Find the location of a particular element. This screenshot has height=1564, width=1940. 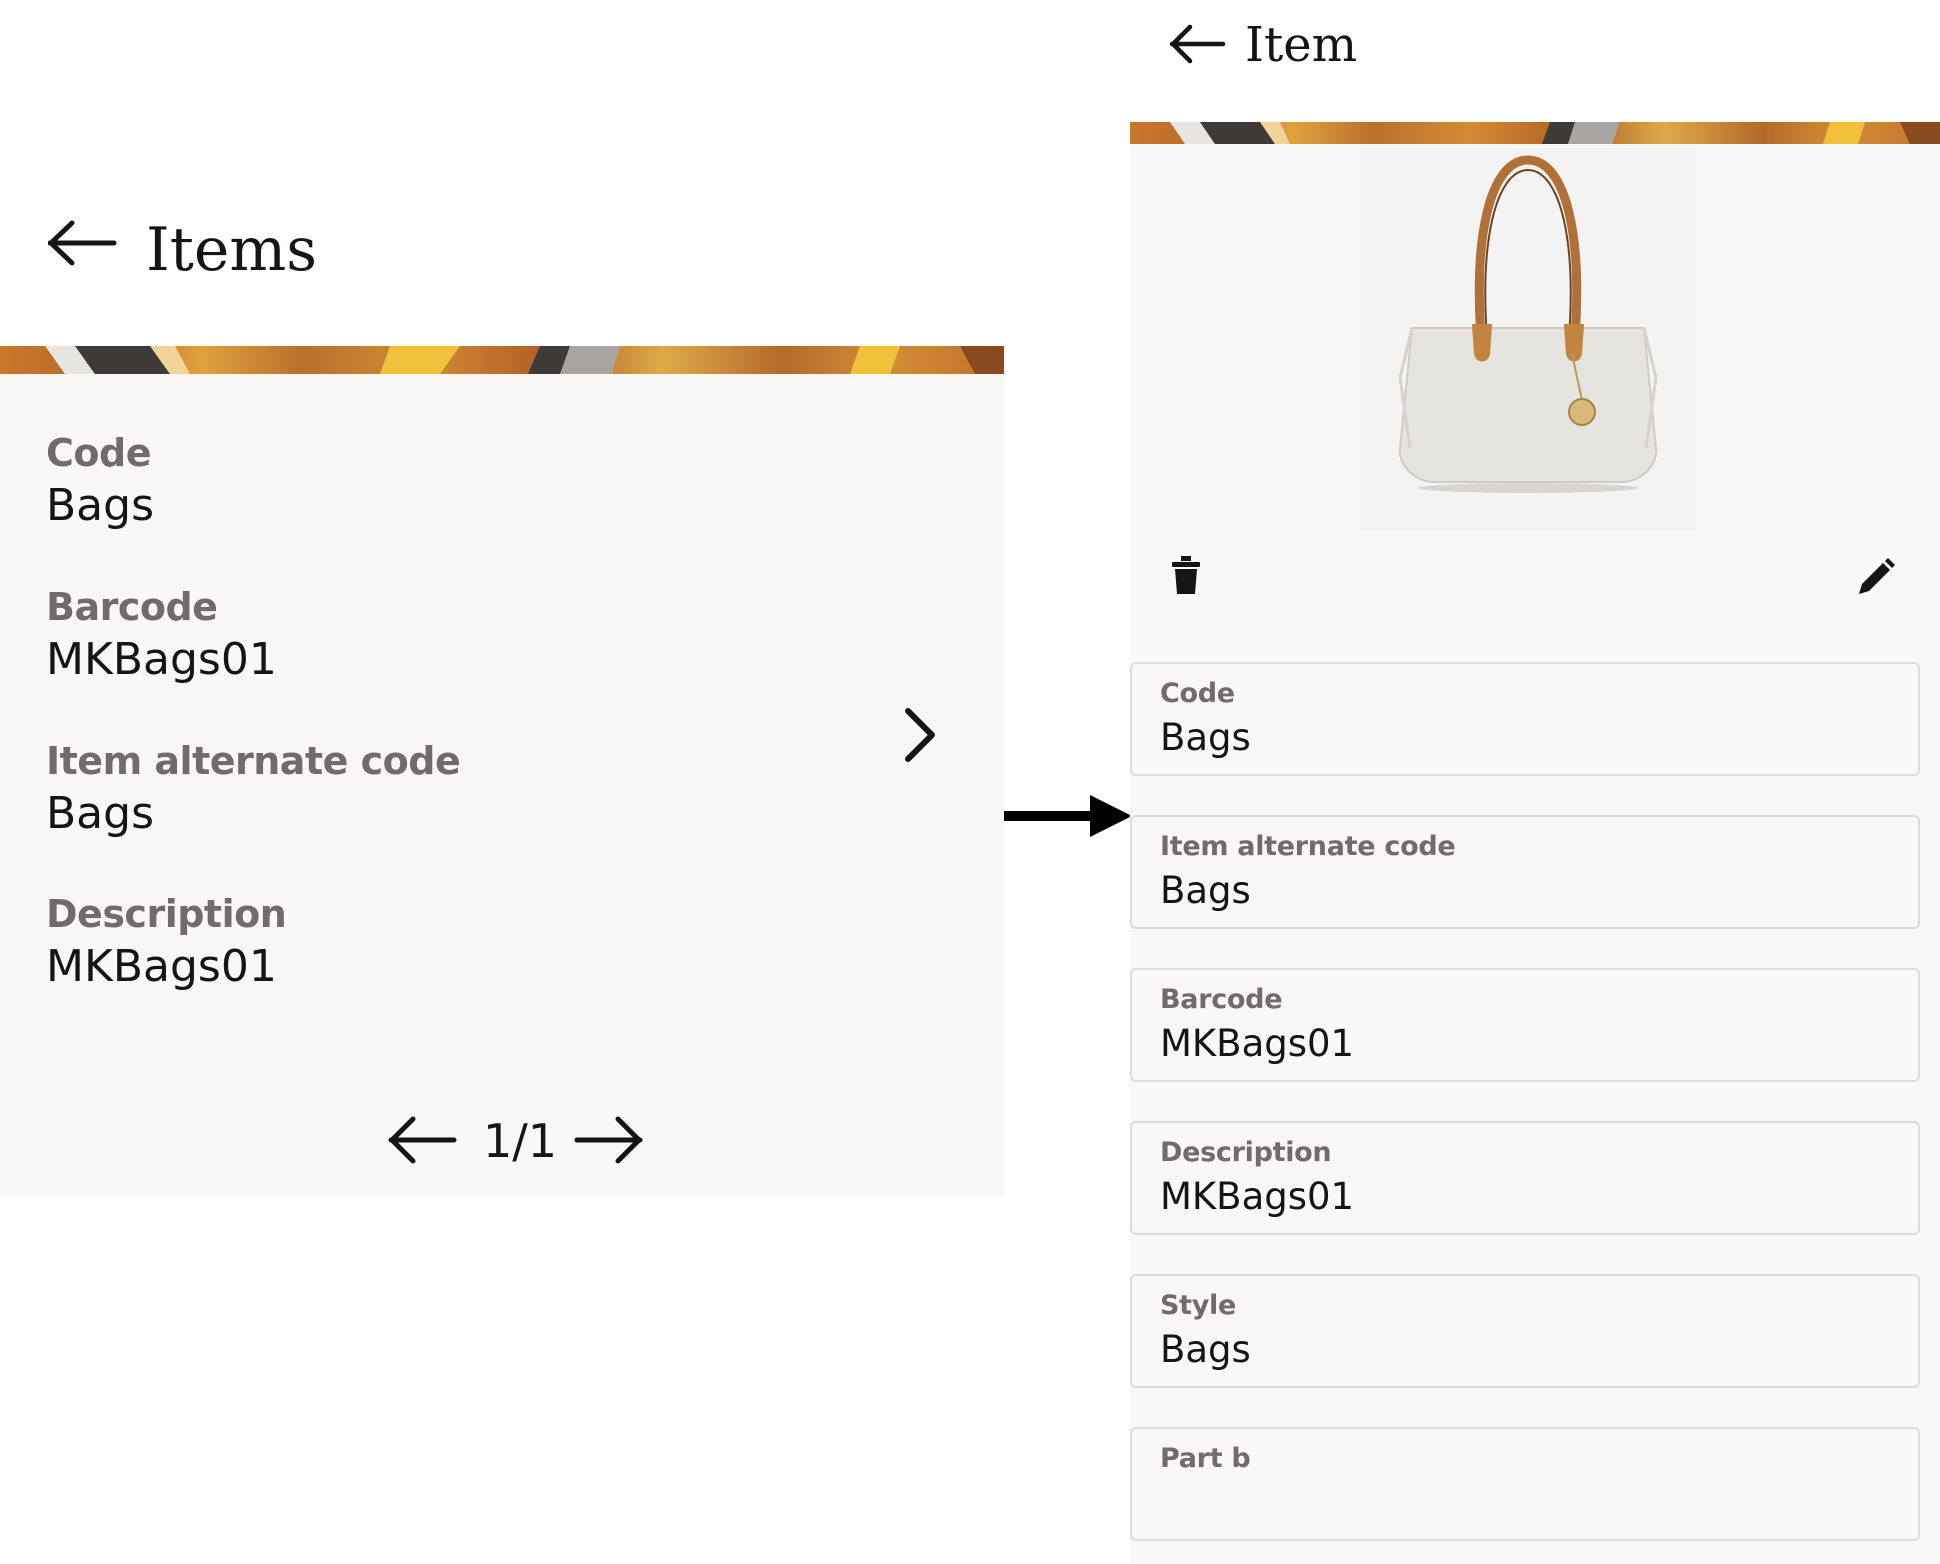

pager-count: 1/1 is located at coordinates (520, 1141).